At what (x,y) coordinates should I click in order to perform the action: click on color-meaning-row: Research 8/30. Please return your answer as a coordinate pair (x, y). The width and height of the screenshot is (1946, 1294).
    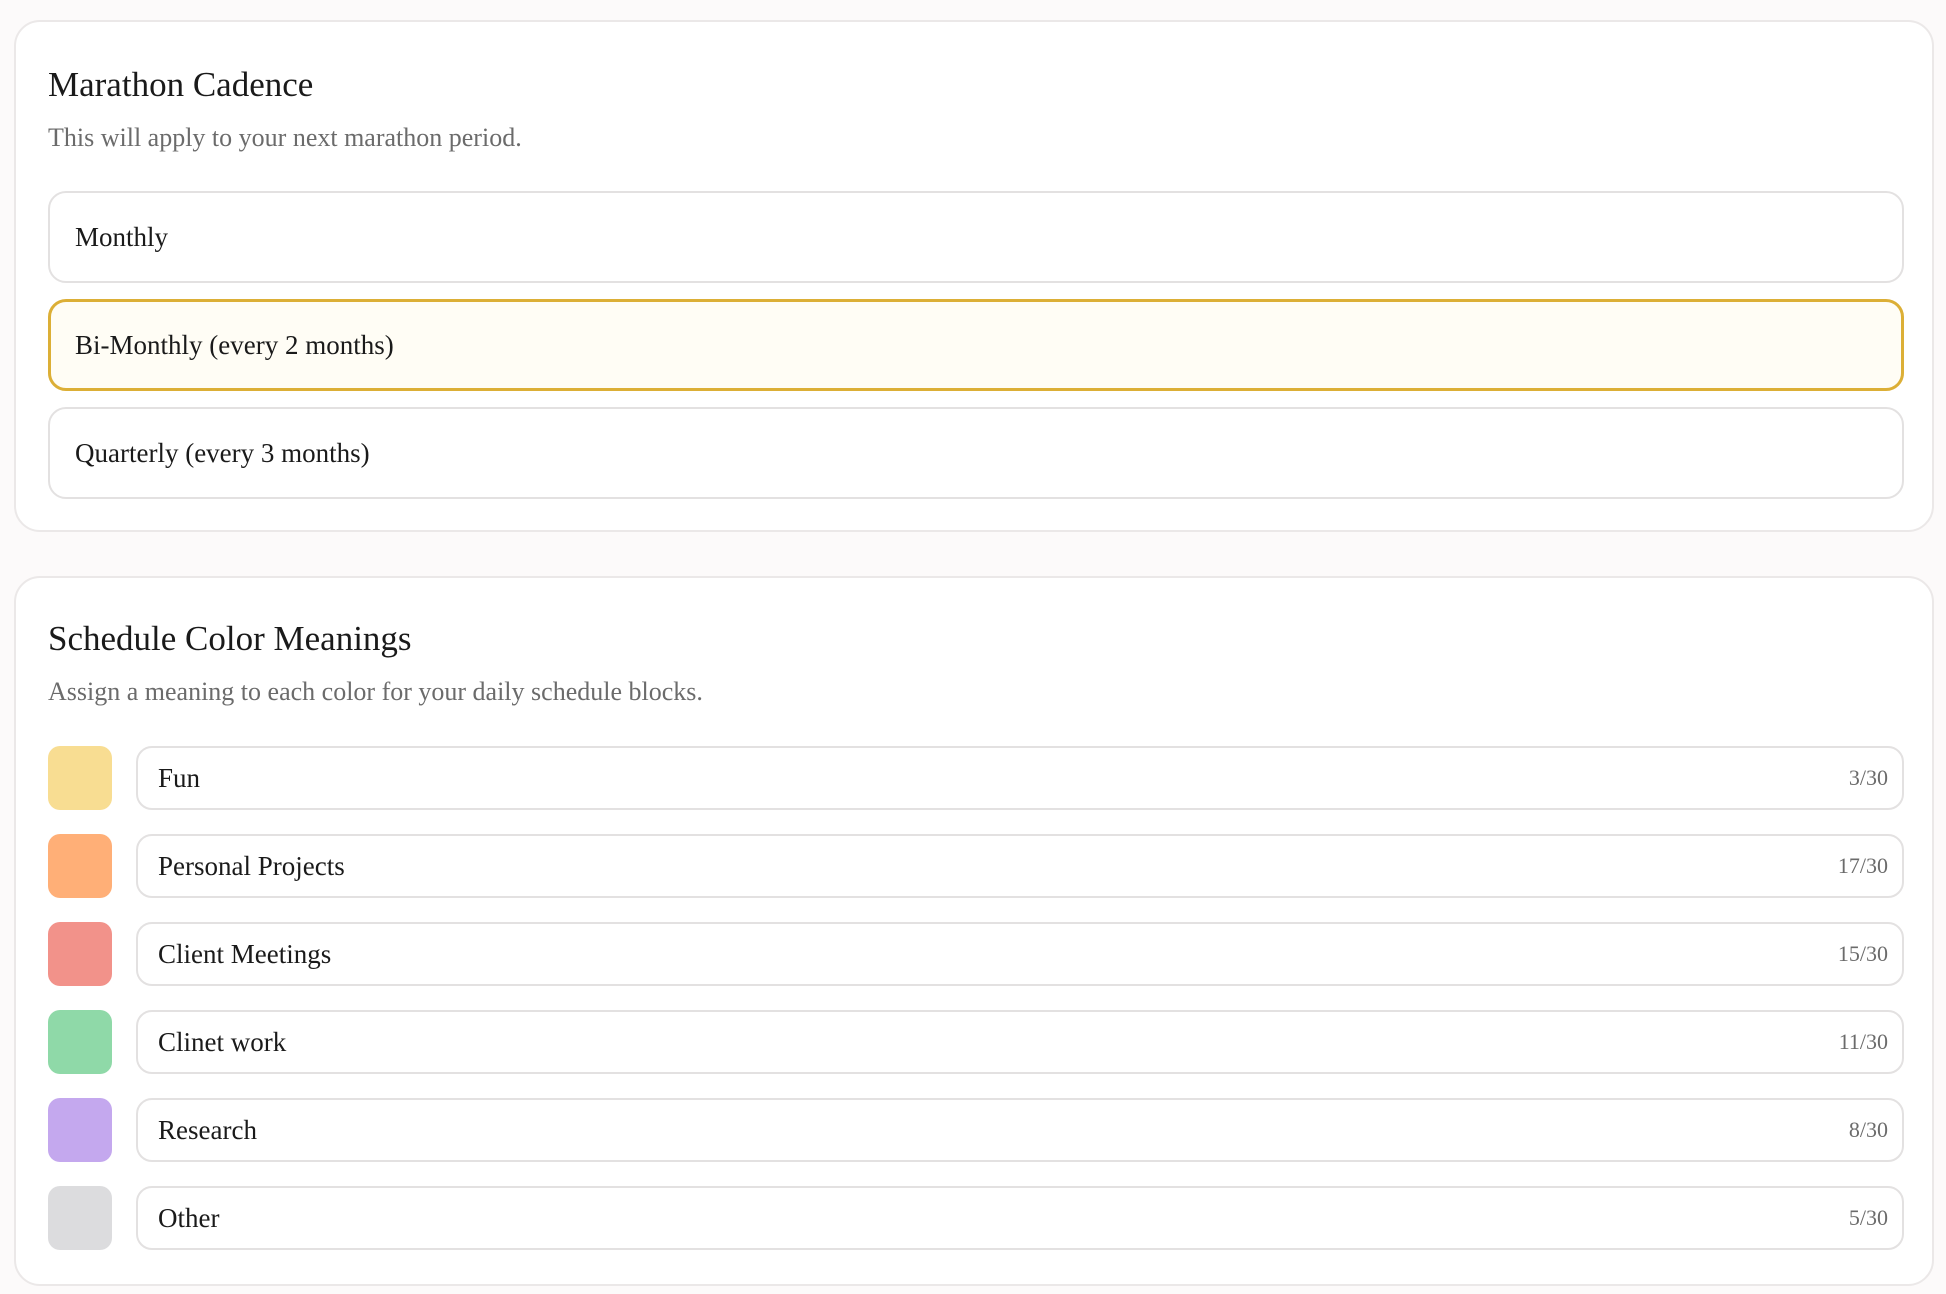
    Looking at the image, I should click on (976, 1130).